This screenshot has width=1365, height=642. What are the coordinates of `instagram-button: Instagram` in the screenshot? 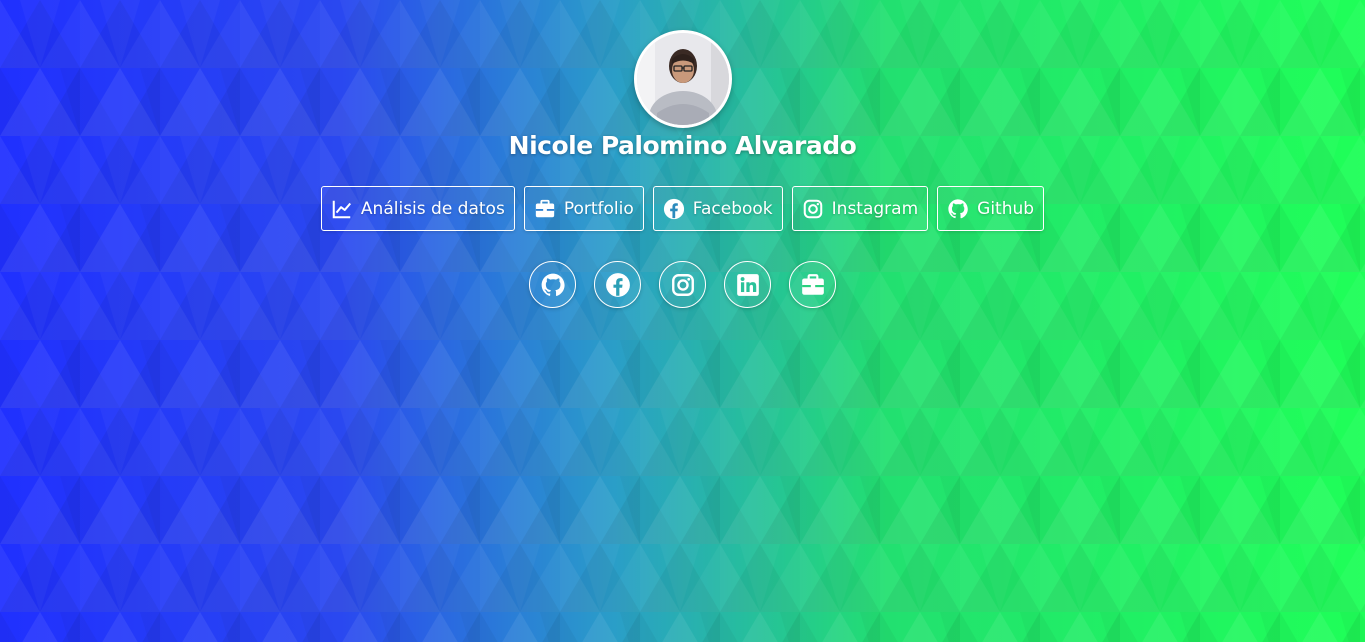 It's located at (860, 208).